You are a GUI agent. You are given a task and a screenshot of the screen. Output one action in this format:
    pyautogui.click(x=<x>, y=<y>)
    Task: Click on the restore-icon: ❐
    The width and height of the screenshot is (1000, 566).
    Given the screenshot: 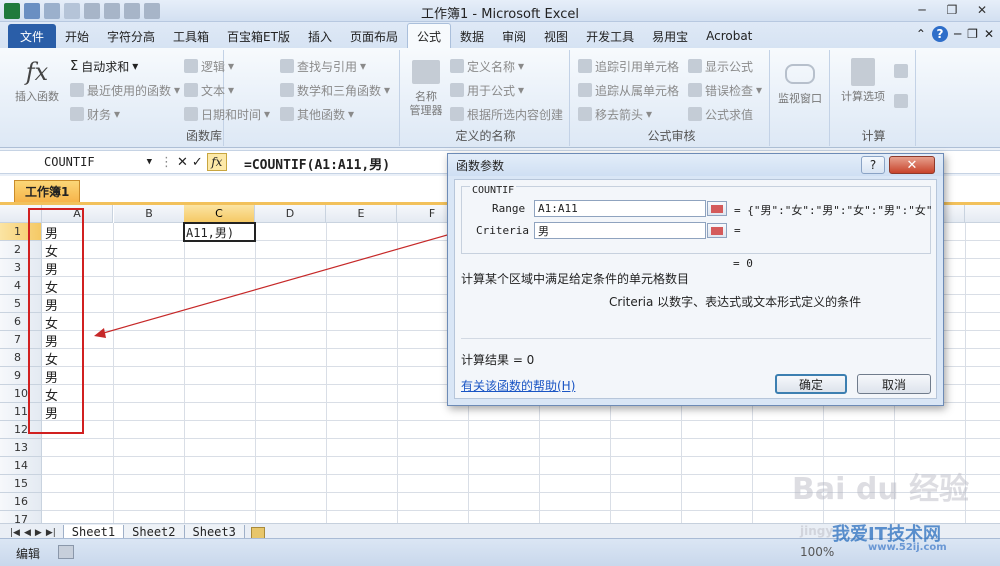 What is the action you would take?
    pyautogui.click(x=952, y=10)
    